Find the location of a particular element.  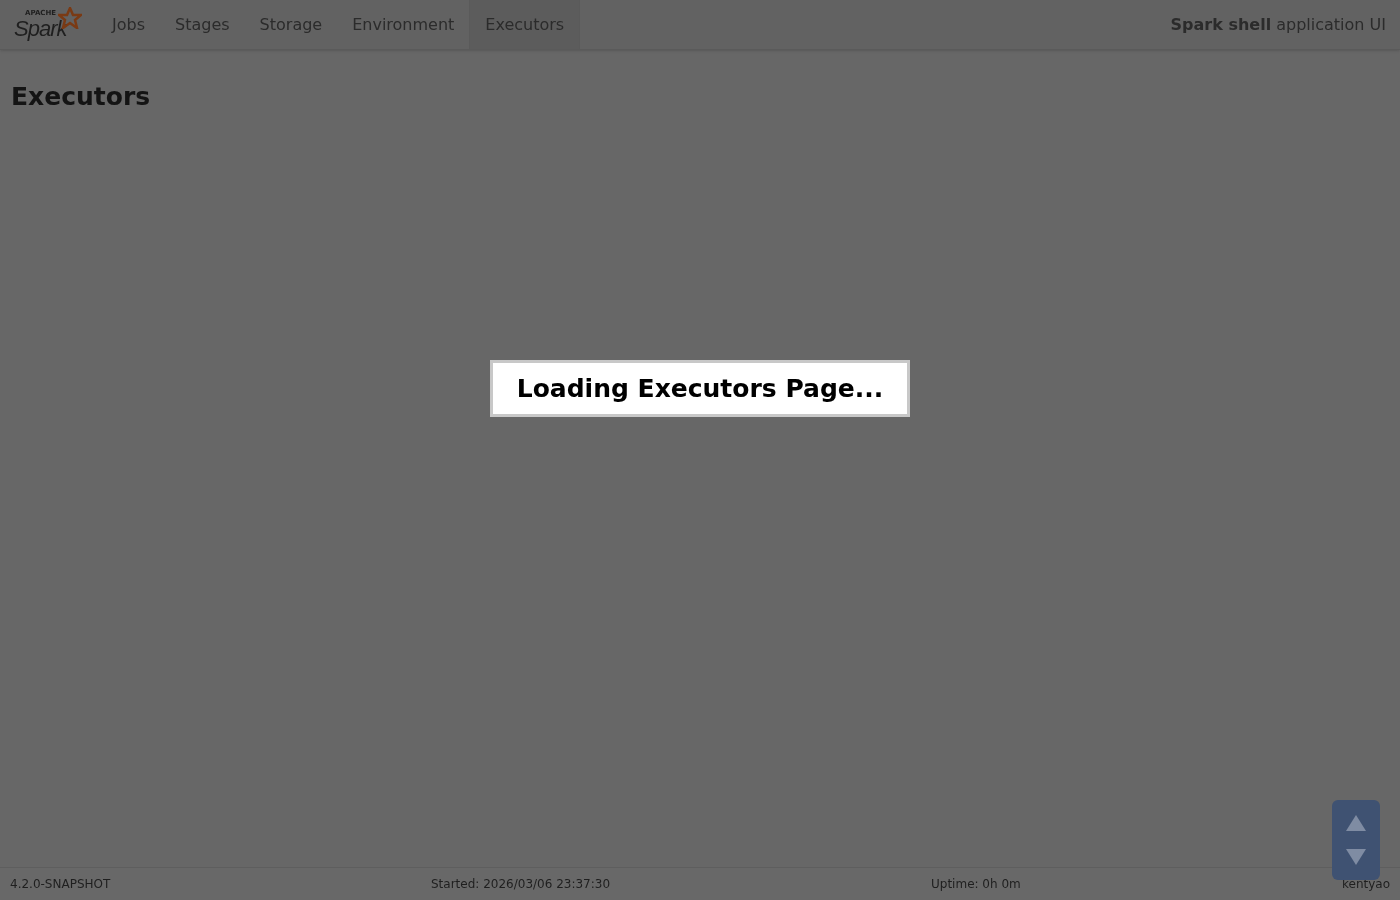

up-arrow-icon is located at coordinates (1356, 823).